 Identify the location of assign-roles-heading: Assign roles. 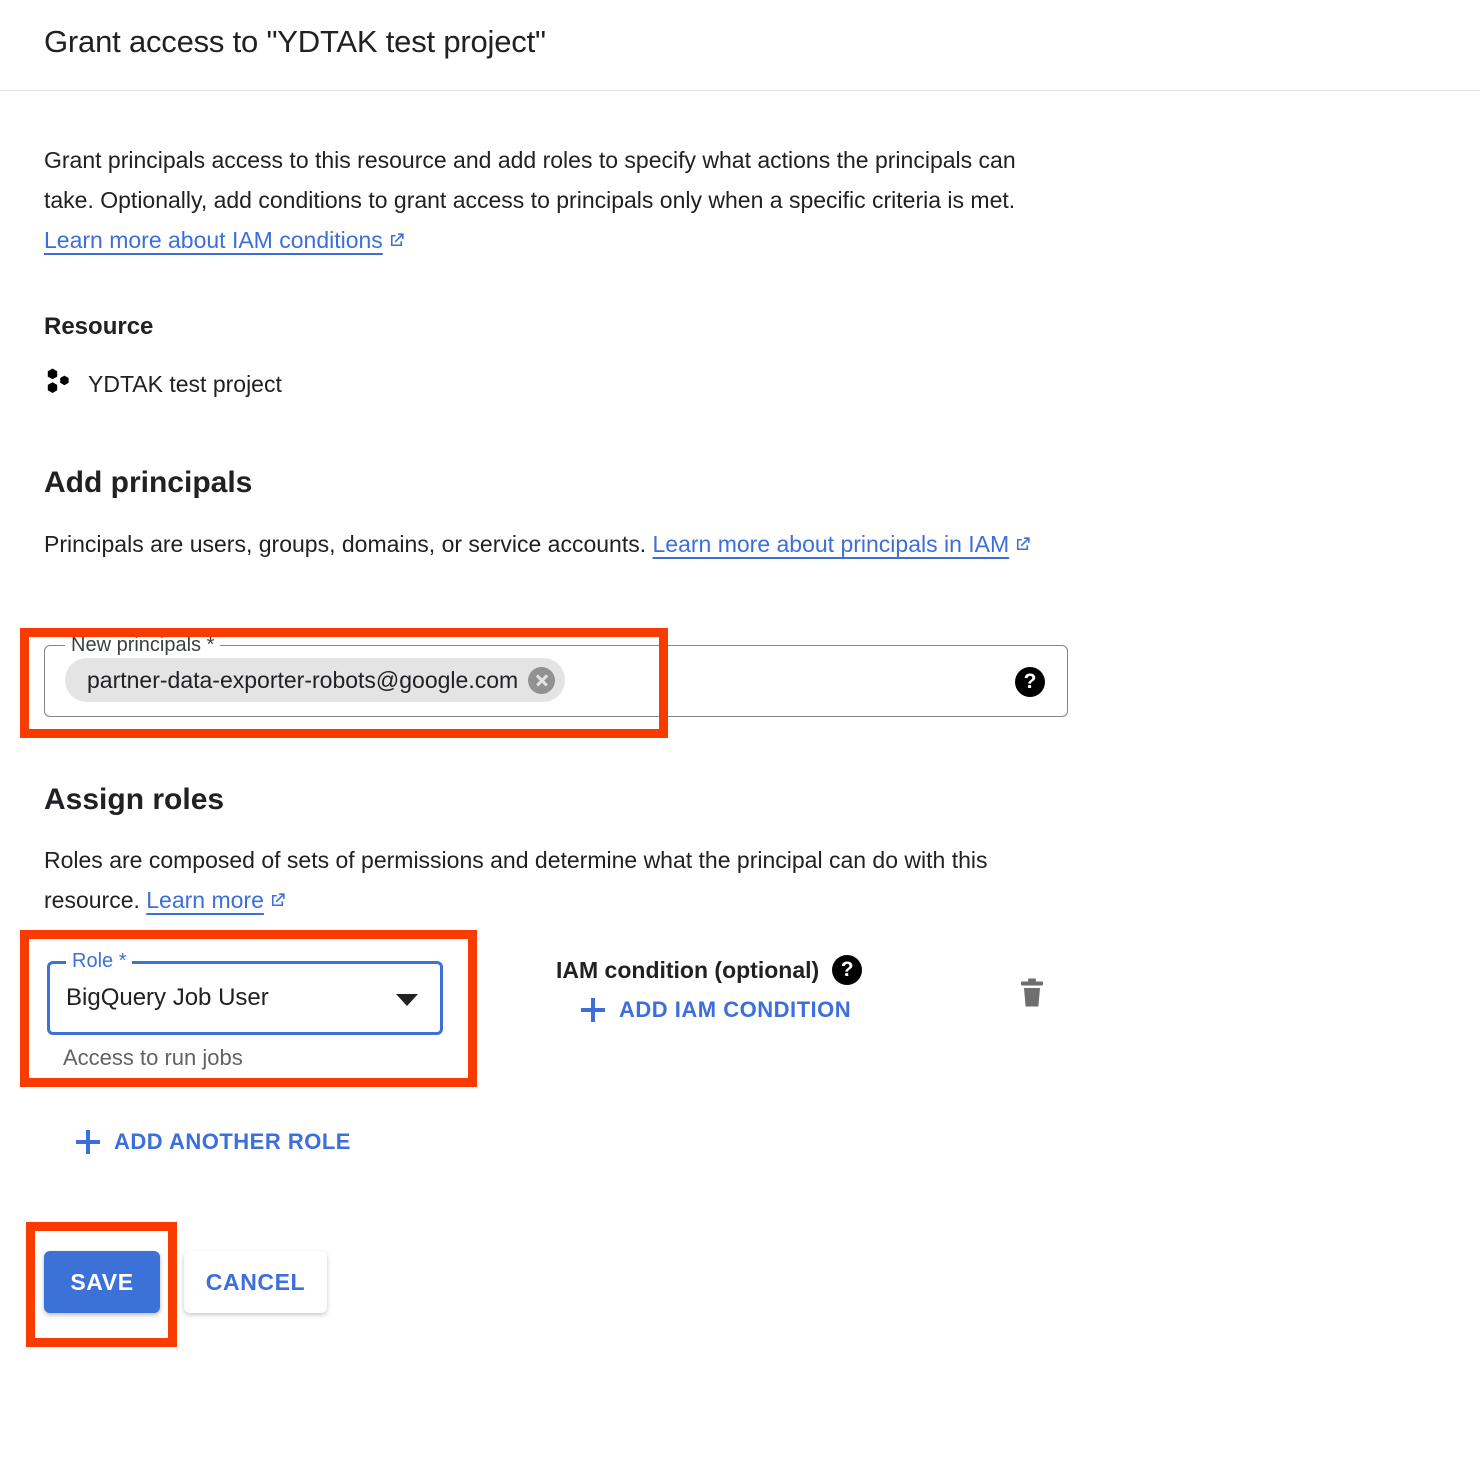
(134, 799).